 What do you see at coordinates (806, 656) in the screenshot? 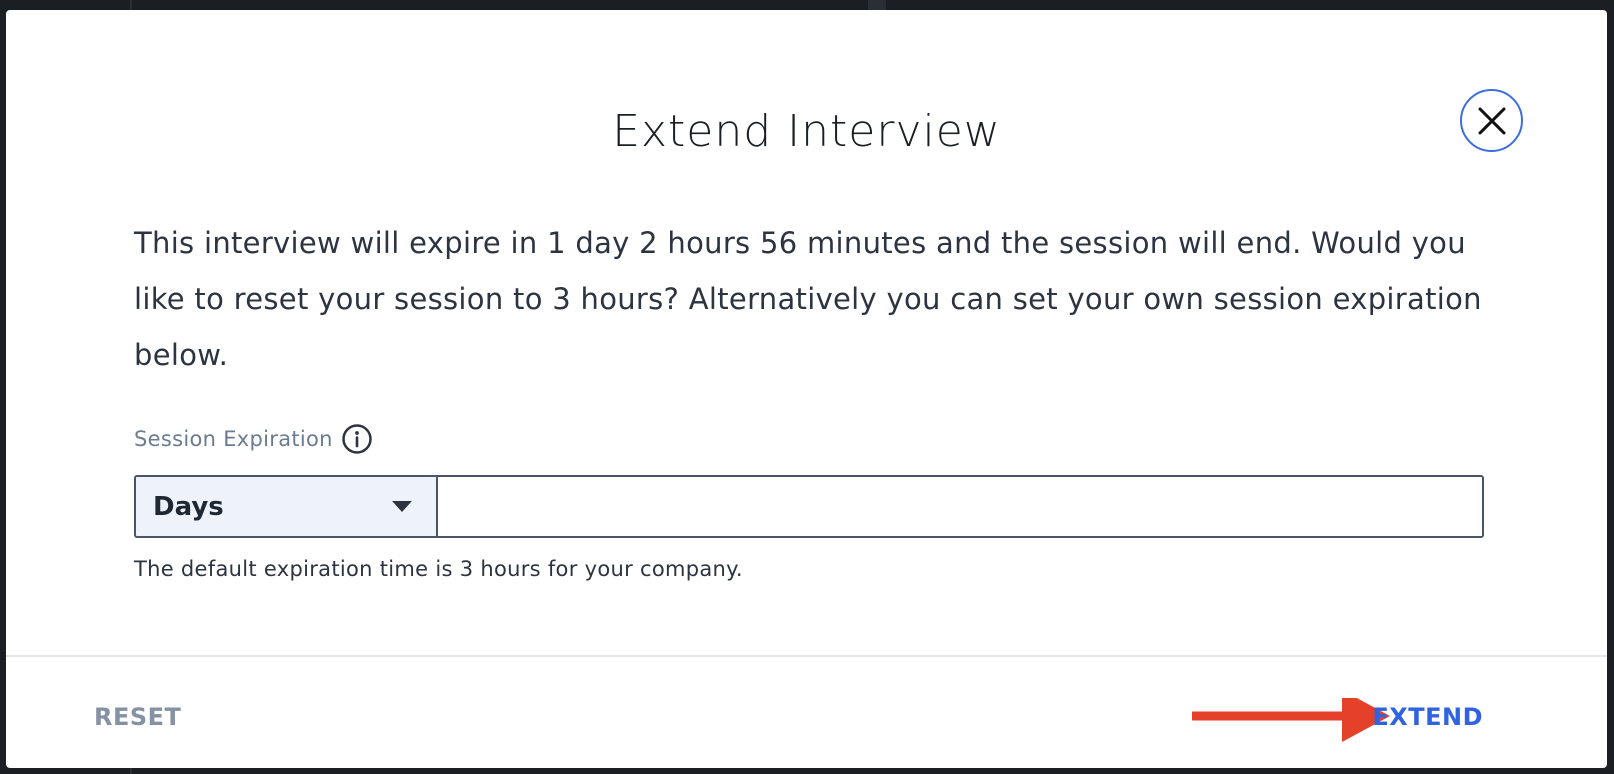
I see `footer-divider` at bounding box center [806, 656].